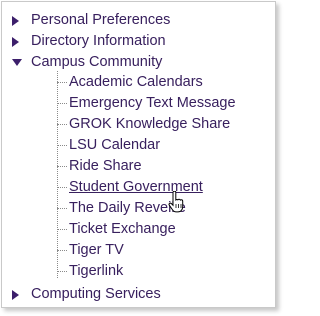 The image size is (320, 316). Describe the element at coordinates (96, 250) in the screenshot. I see `tree-item-label: Tiger TV` at that location.